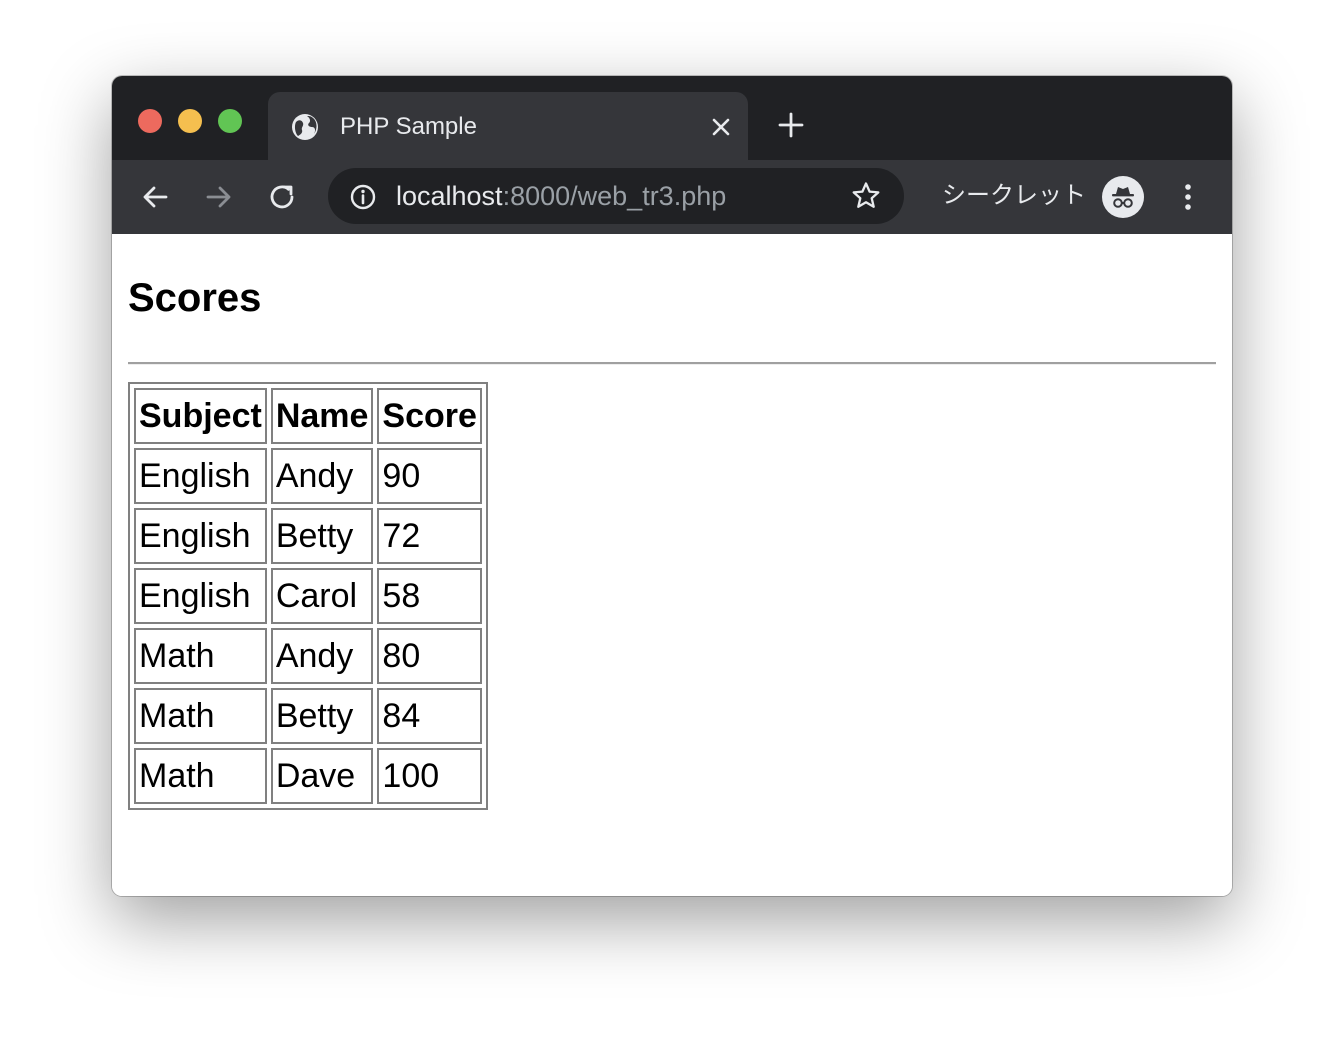 Image resolution: width=1344 pixels, height=1044 pixels. Describe the element at coordinates (429, 716) in the screenshot. I see `cell-score: 84` at that location.